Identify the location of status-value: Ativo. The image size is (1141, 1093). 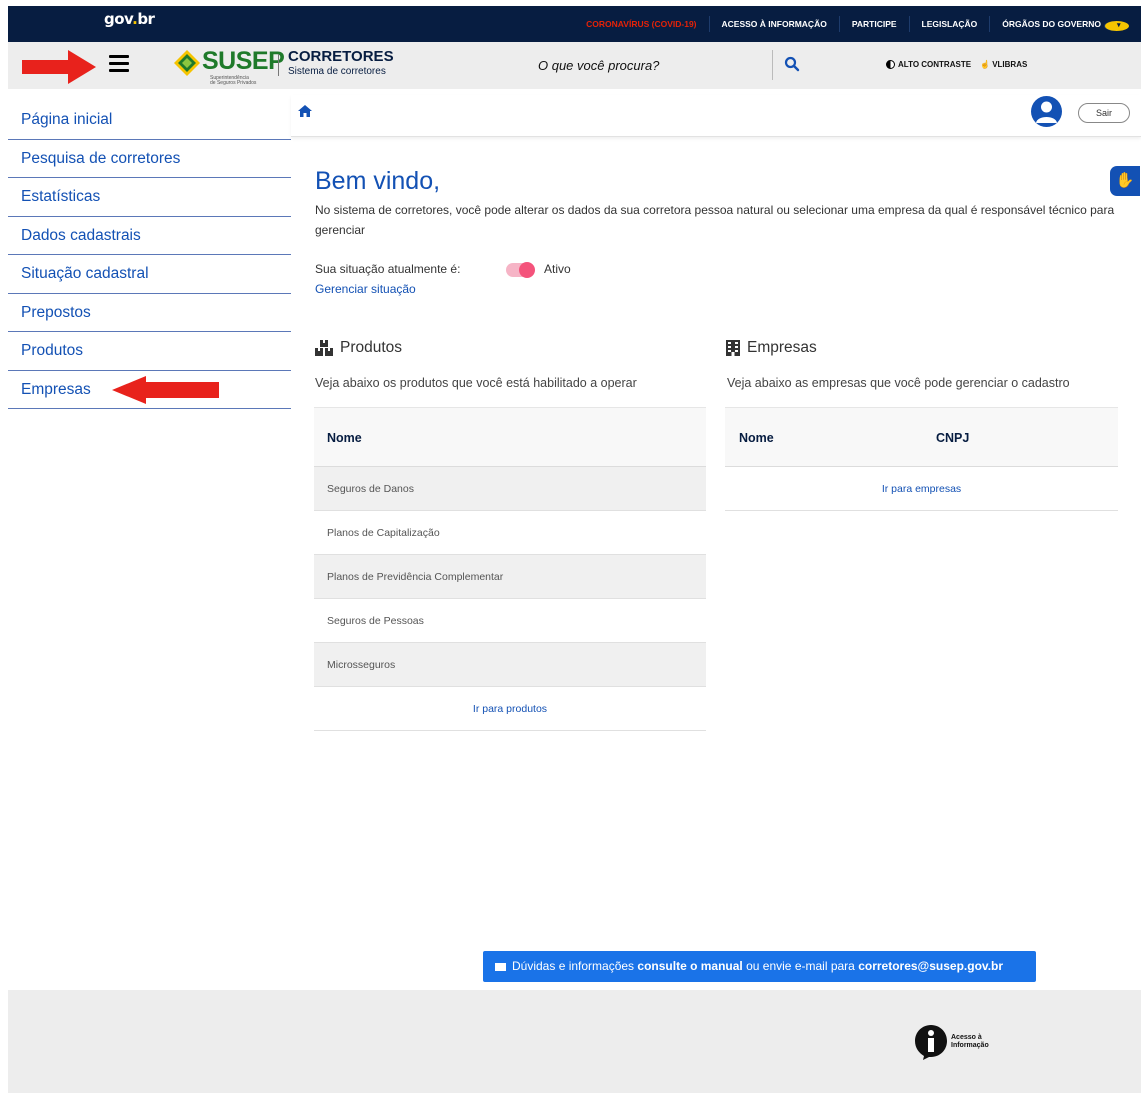
(557, 269).